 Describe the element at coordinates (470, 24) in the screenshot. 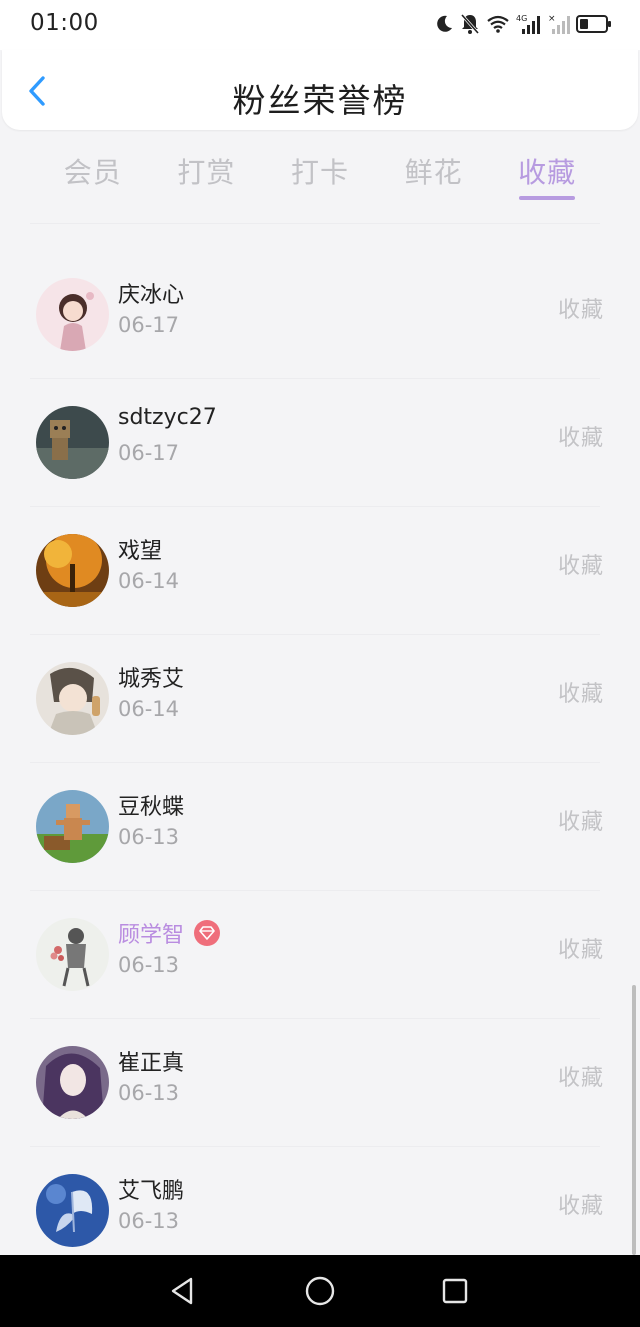

I see `mute-bell-icon` at that location.